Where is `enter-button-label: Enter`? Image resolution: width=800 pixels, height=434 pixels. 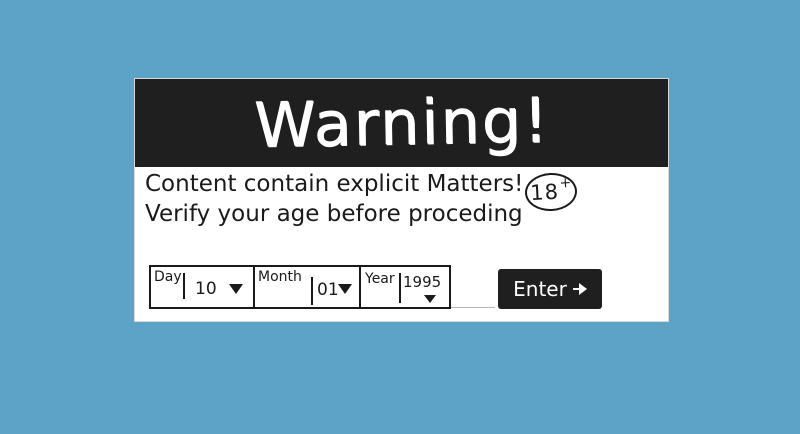 enter-button-label: Enter is located at coordinates (540, 289).